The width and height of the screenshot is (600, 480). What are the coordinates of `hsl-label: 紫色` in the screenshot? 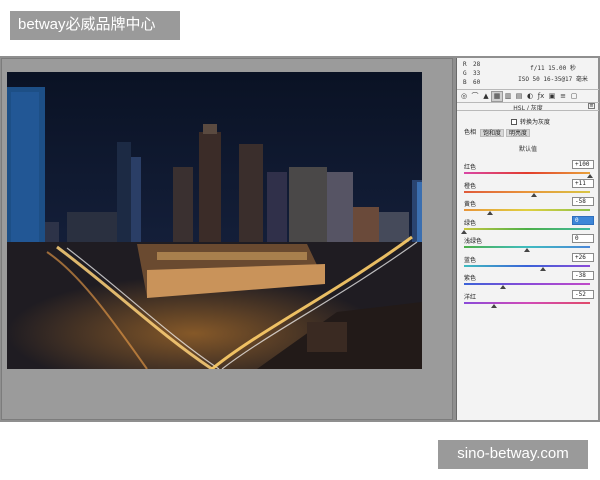 It's located at (470, 278).